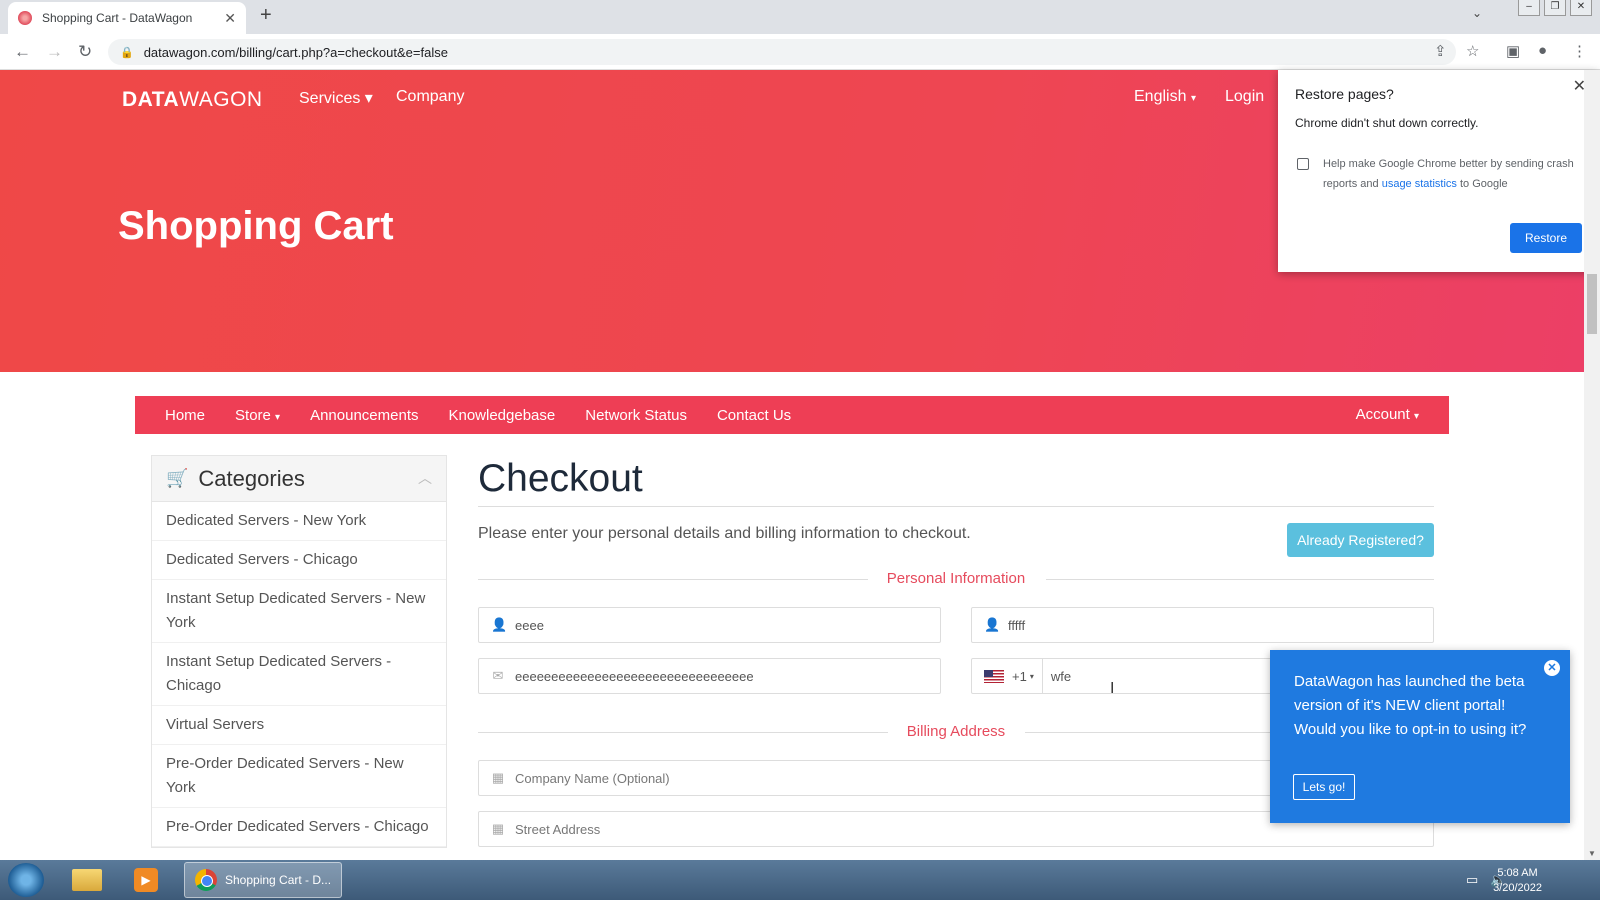 Image resolution: width=1600 pixels, height=900 pixels. I want to click on lets-go-button: Lets go!, so click(1324, 787).